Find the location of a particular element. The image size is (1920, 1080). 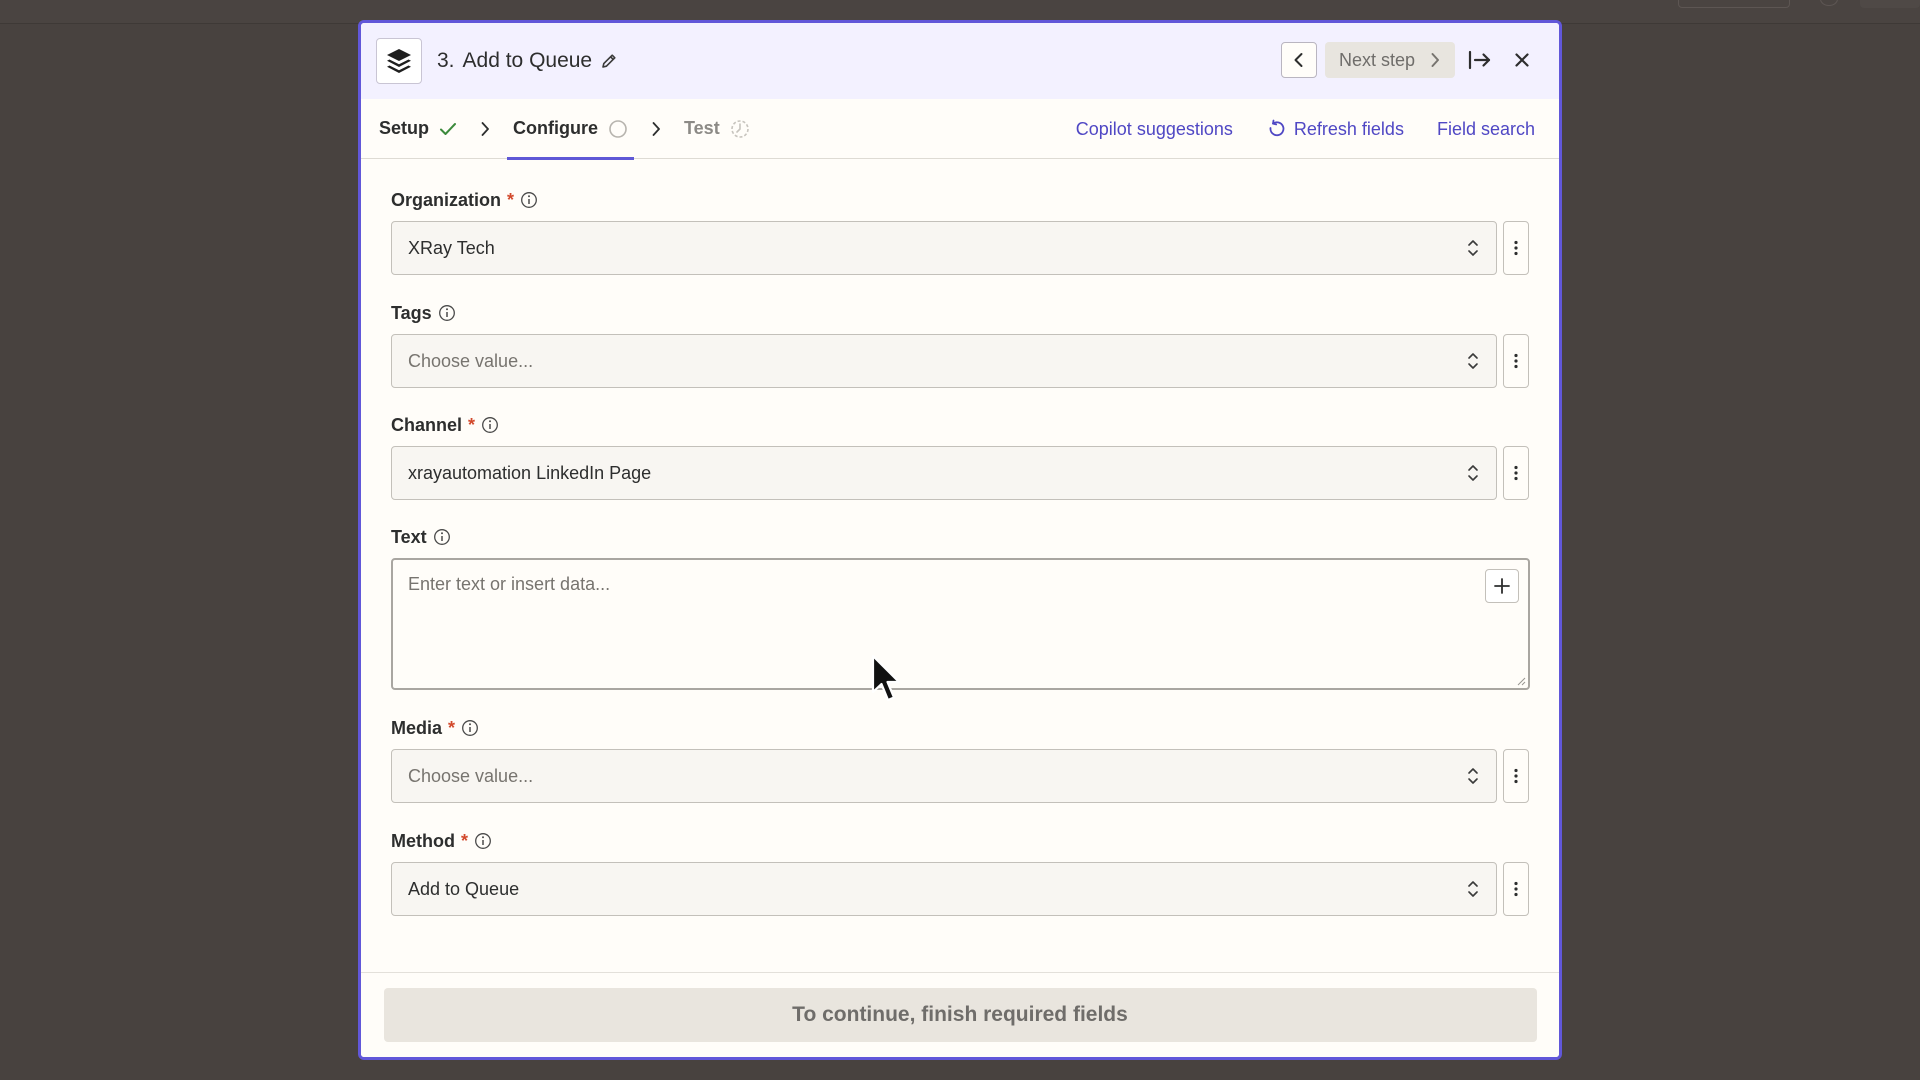

channel-more-options-button is located at coordinates (1516, 473).